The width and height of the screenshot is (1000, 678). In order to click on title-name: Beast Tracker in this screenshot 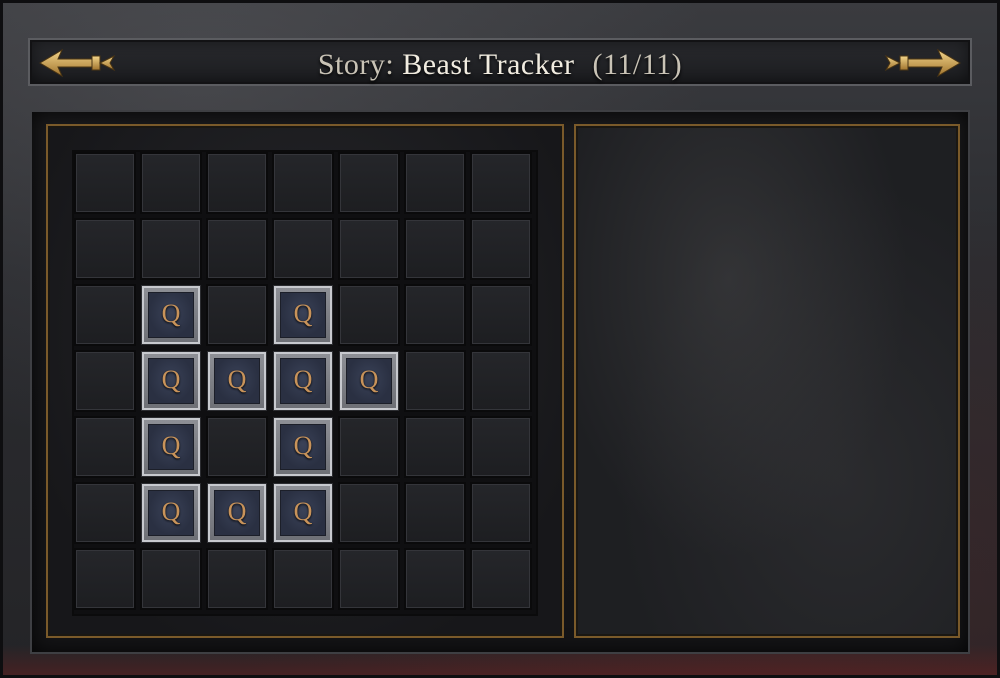, I will do `click(488, 64)`.